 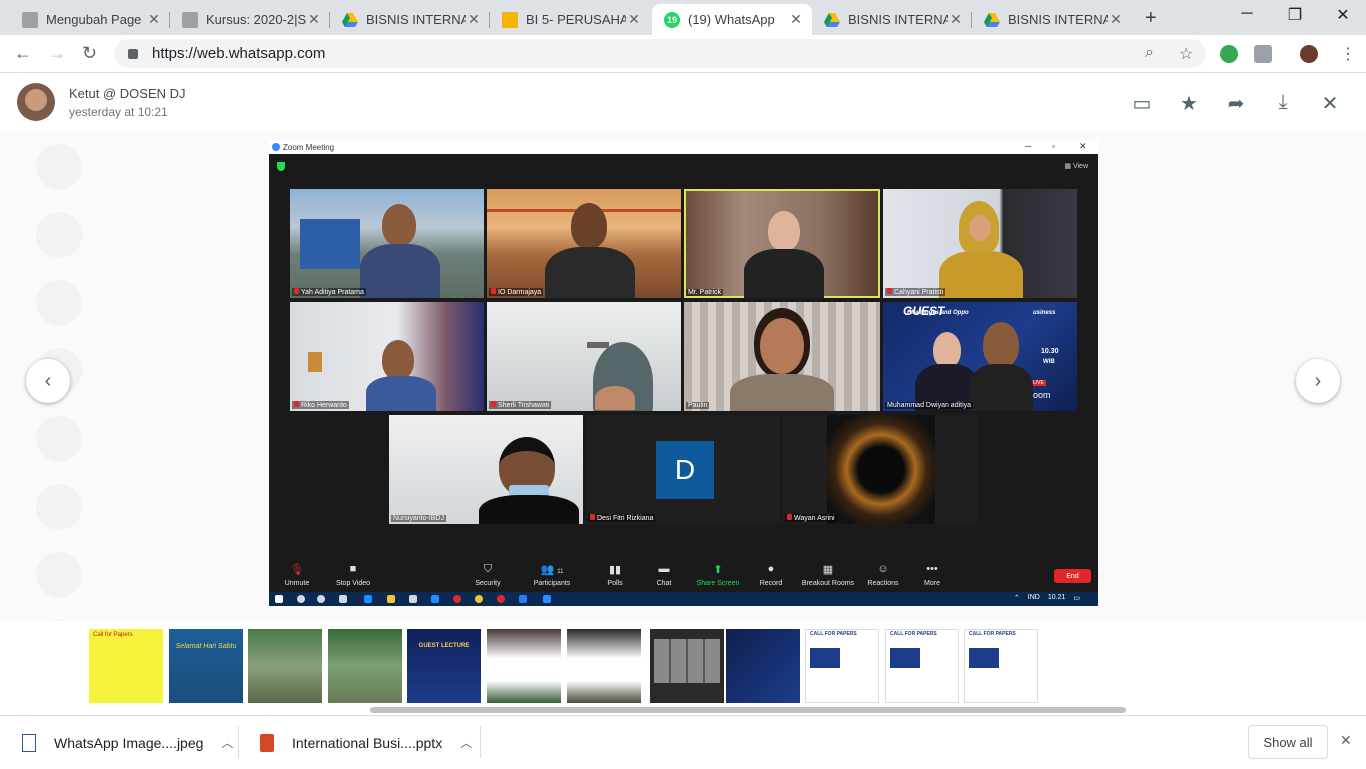 What do you see at coordinates (660, 53) in the screenshot?
I see `address-bar: https://web.whatsapp.com` at bounding box center [660, 53].